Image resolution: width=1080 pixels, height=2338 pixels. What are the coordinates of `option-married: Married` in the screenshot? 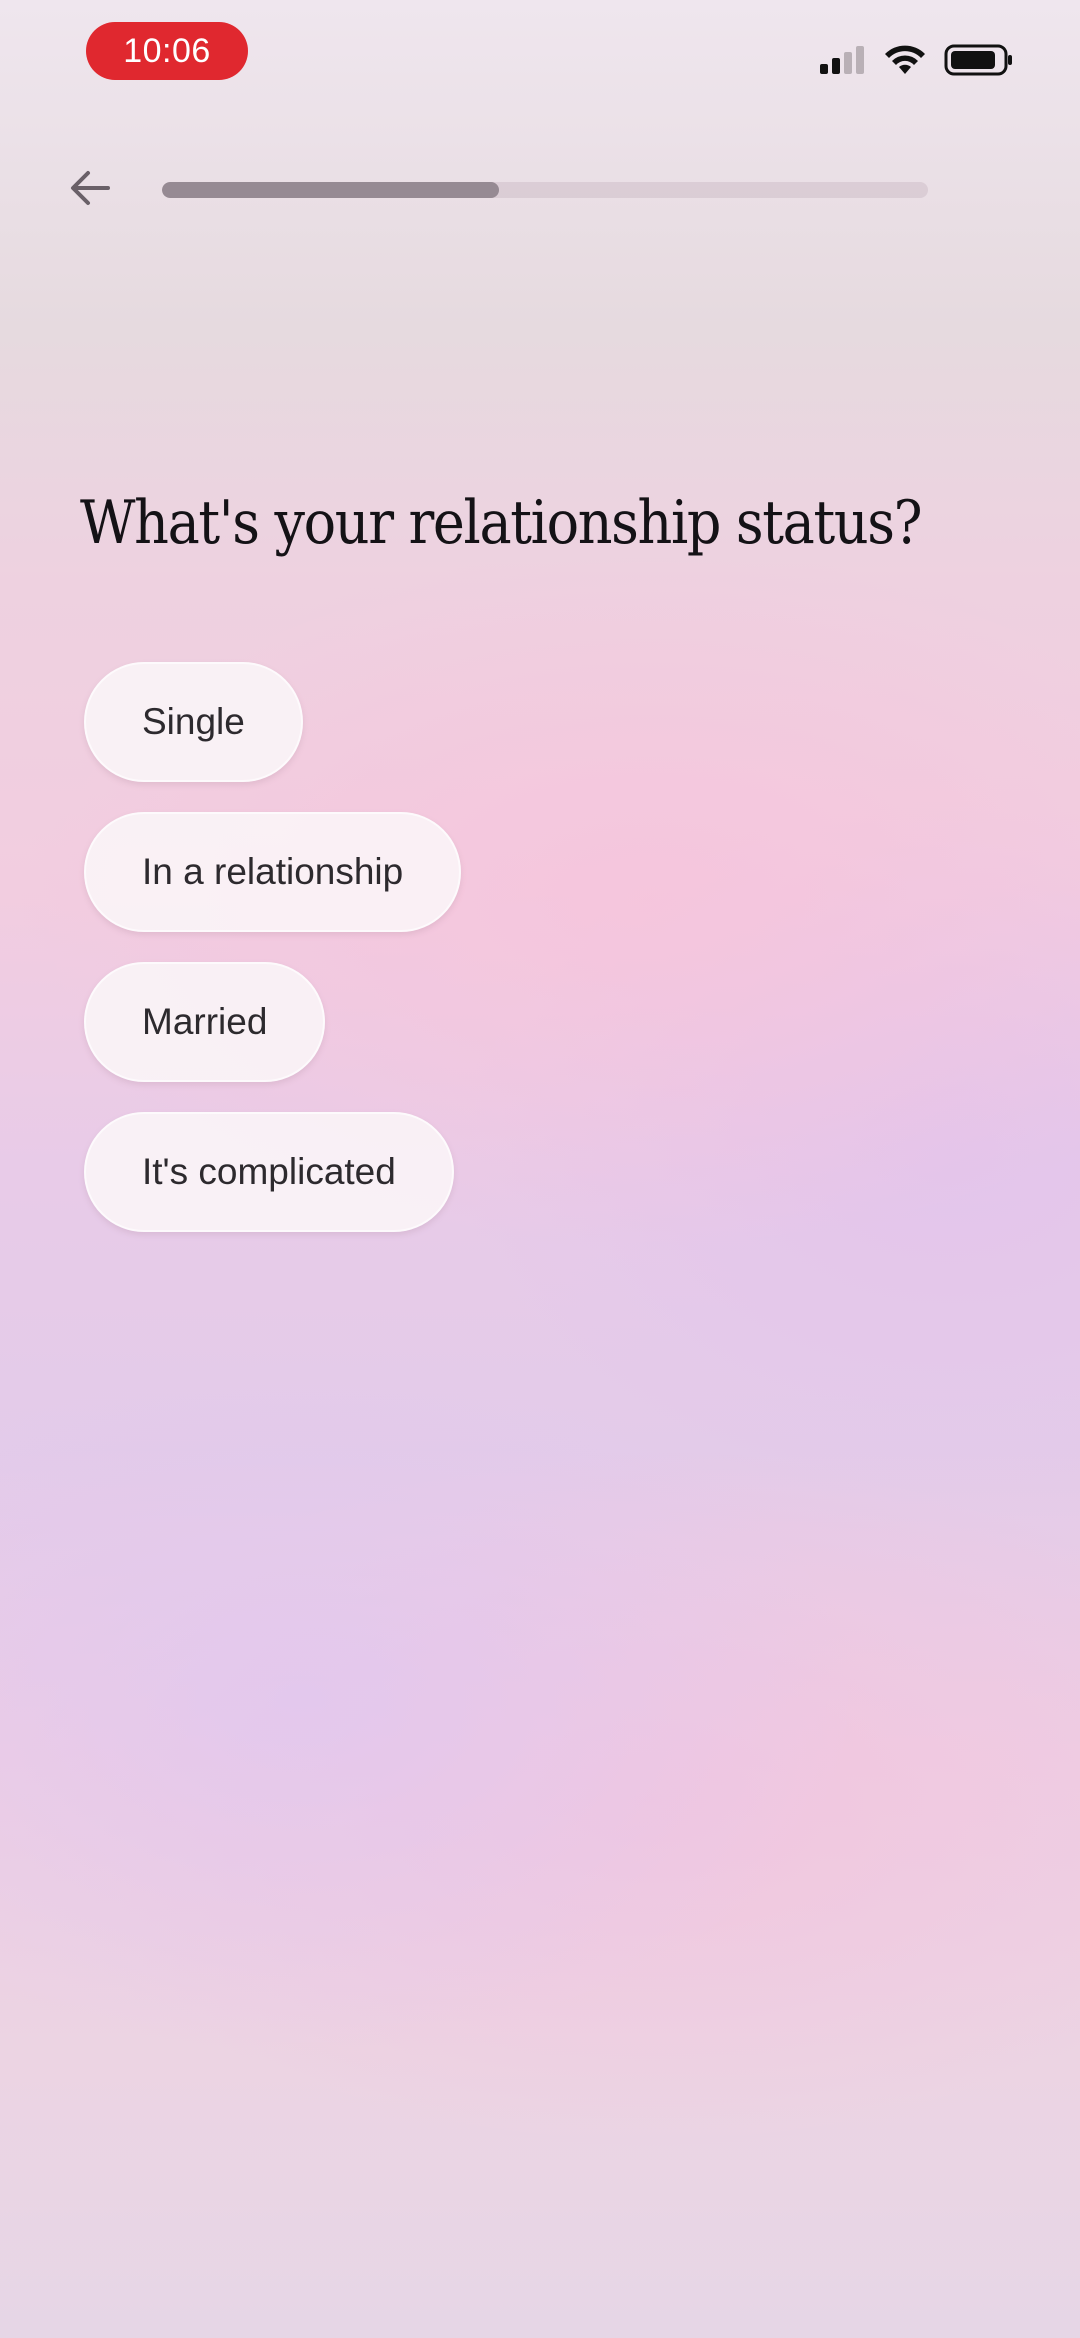 It's located at (205, 1022).